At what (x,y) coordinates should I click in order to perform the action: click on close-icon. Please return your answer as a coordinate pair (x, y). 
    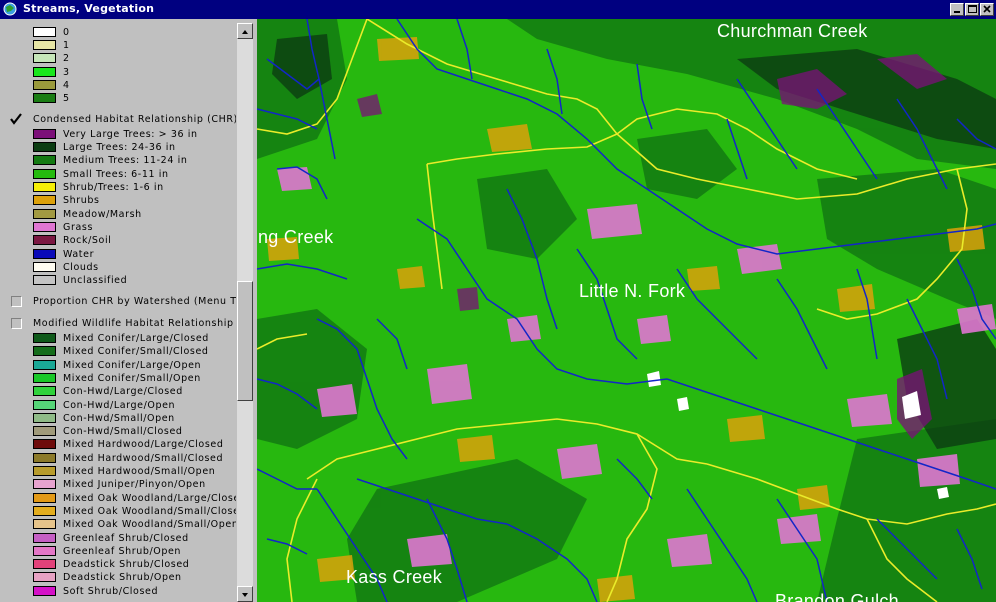
    Looking at the image, I should click on (987, 9).